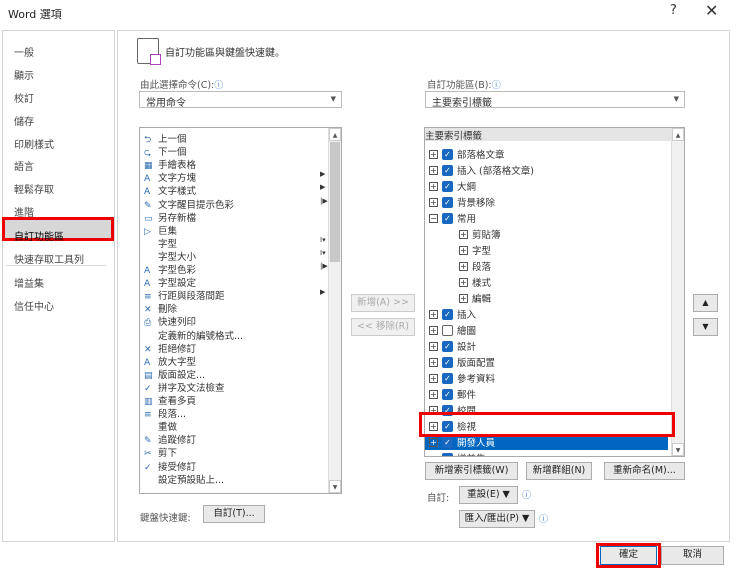  I want to click on tree-item: + ✓ 郵件, so click(452, 394).